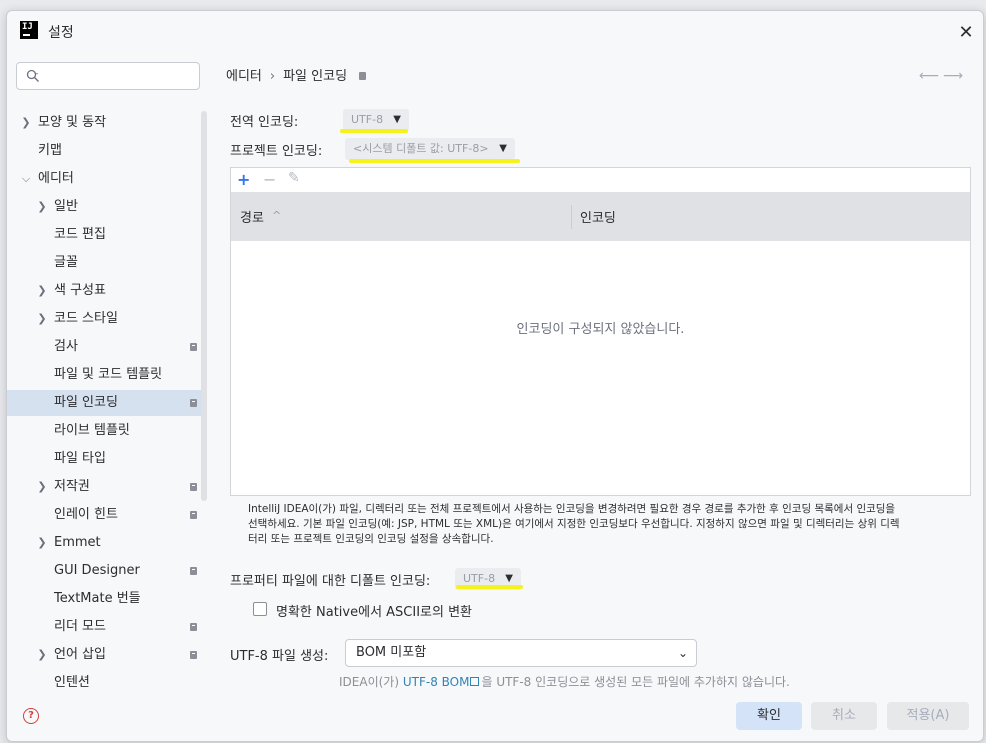 This screenshot has width=986, height=743. I want to click on apply-button: 적용(A), so click(928, 716).